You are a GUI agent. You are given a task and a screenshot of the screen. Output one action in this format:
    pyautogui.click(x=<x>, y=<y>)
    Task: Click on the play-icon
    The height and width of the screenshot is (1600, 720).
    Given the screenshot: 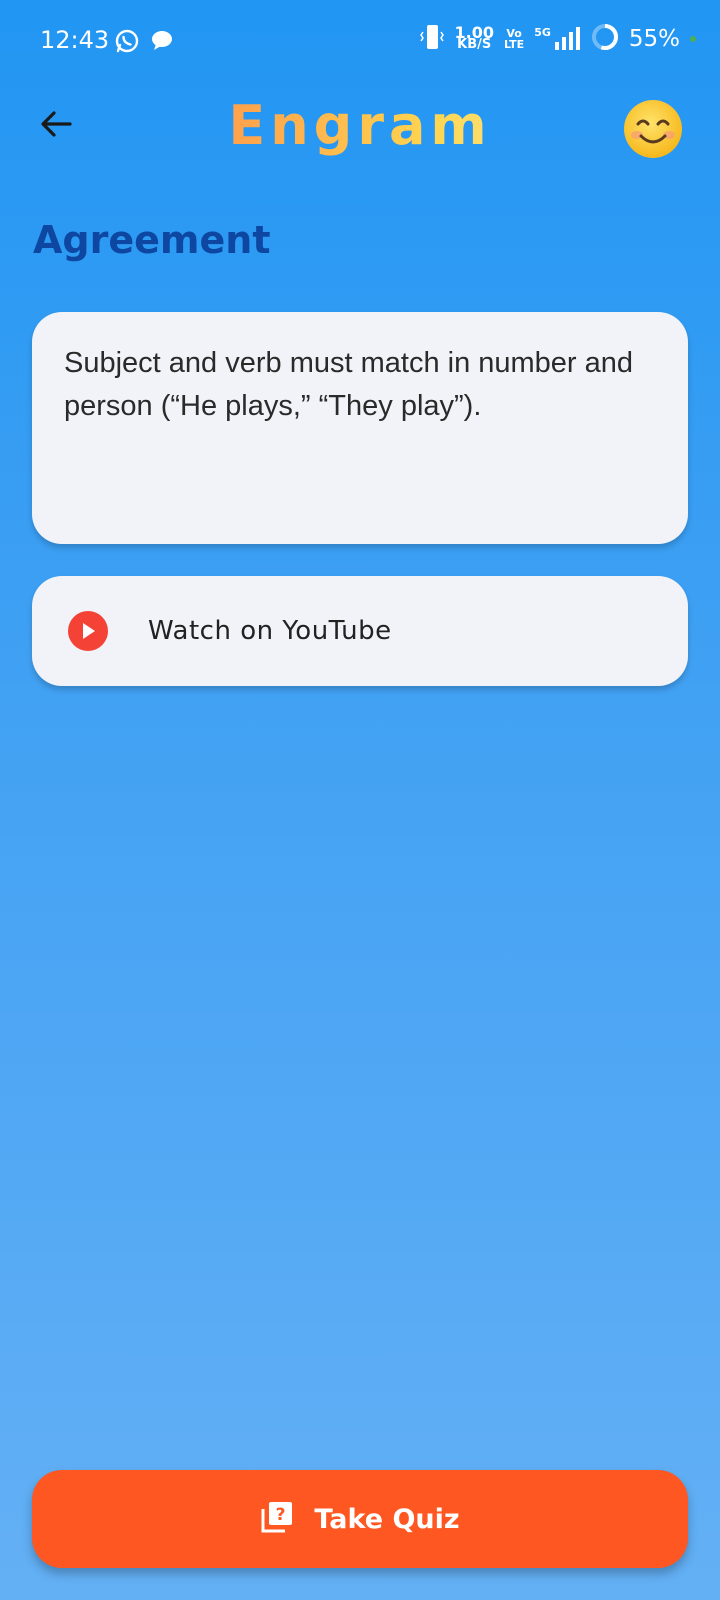 What is the action you would take?
    pyautogui.click(x=88, y=631)
    